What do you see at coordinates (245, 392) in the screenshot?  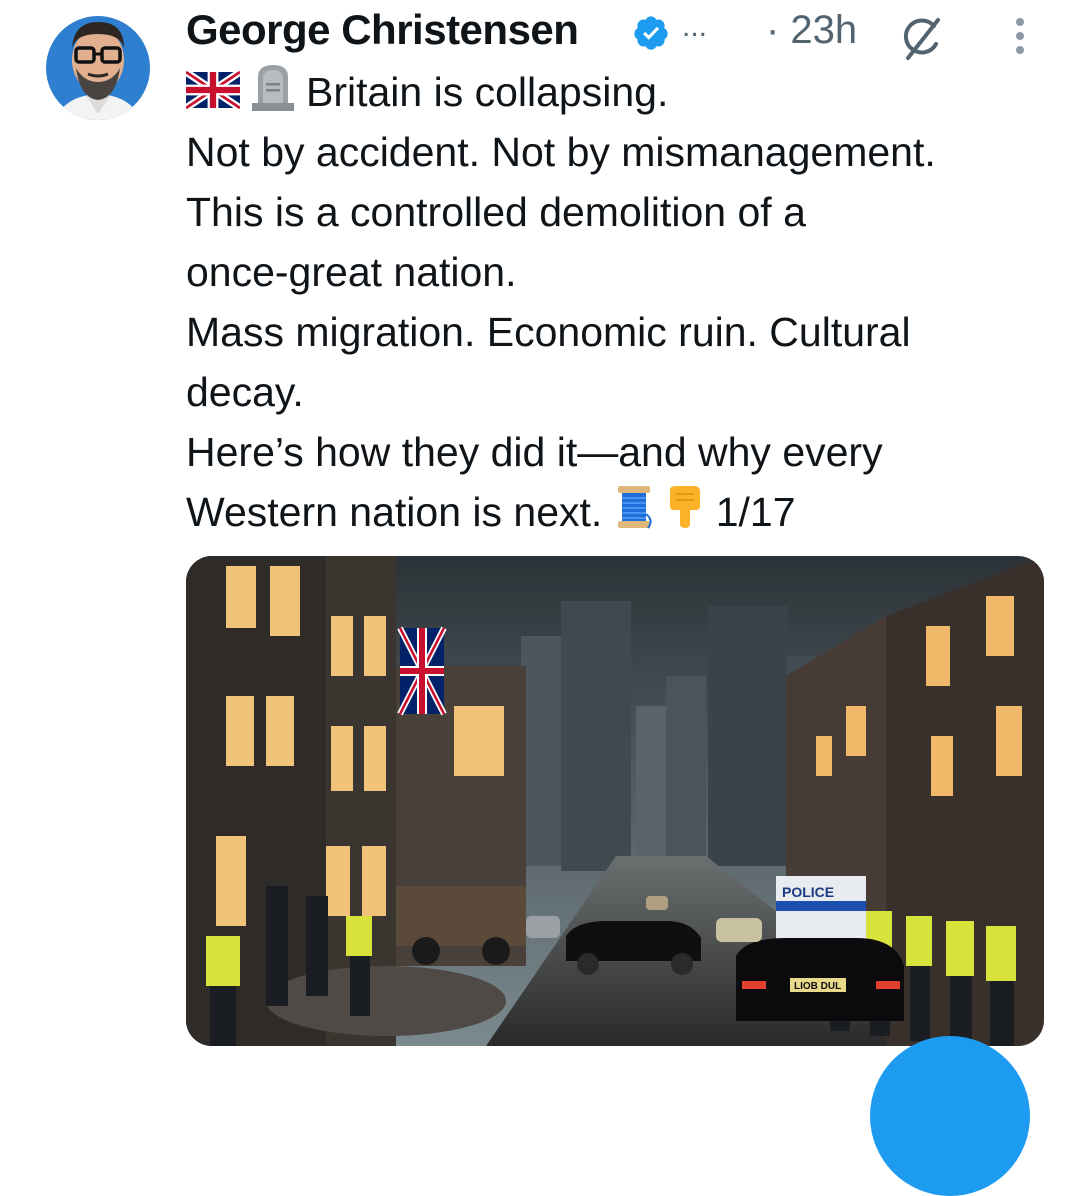 I see `tweet-line: decay.` at bounding box center [245, 392].